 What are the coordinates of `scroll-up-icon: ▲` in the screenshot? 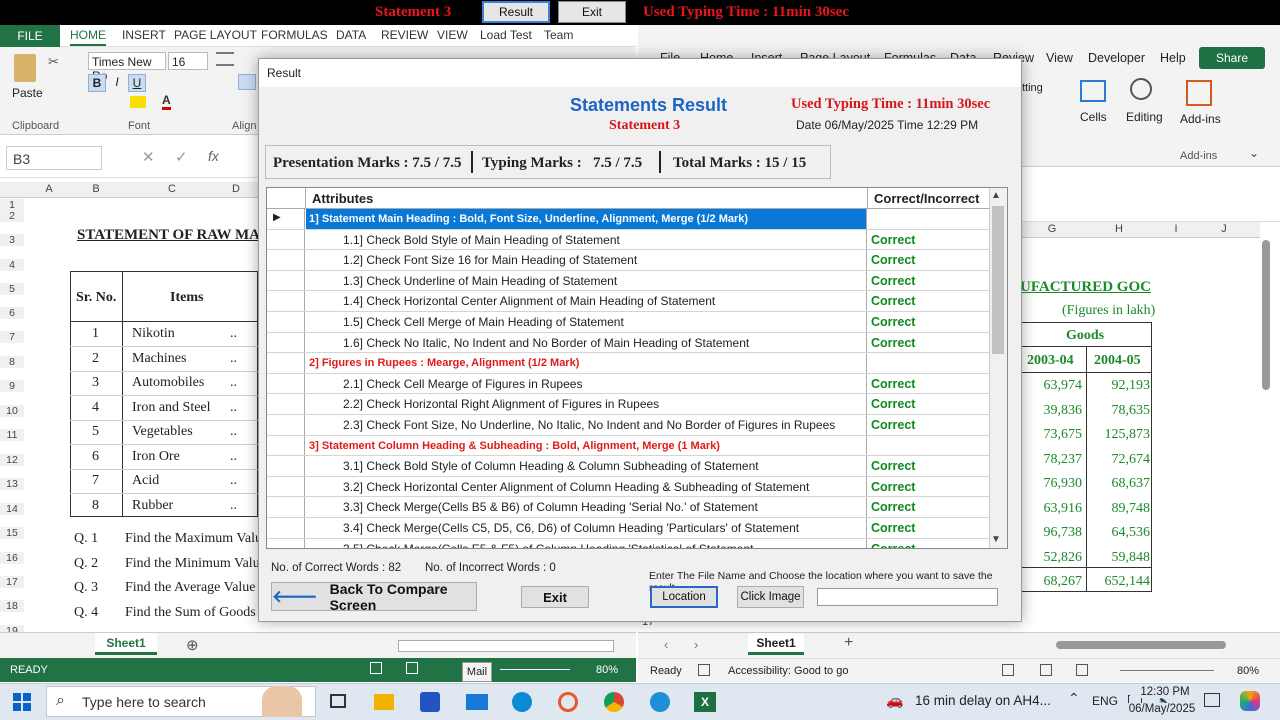 It's located at (996, 195).